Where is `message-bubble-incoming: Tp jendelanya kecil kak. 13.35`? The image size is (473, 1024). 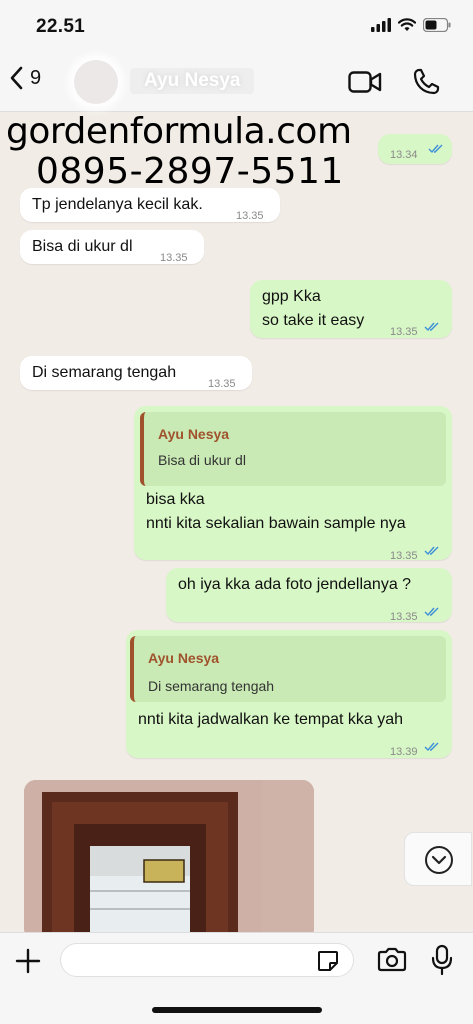
message-bubble-incoming: Tp jendelanya kecil kak. 13.35 is located at coordinates (150, 205).